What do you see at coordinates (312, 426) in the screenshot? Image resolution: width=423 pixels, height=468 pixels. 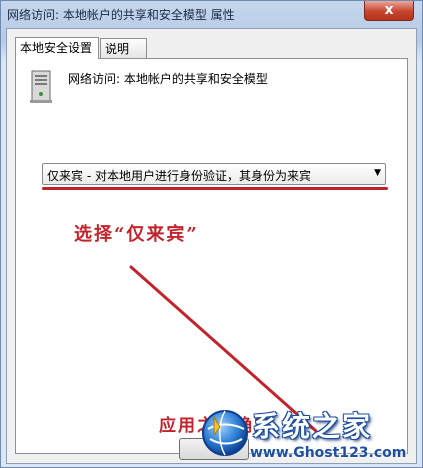 I see `watermark-brand: 系统之家` at bounding box center [312, 426].